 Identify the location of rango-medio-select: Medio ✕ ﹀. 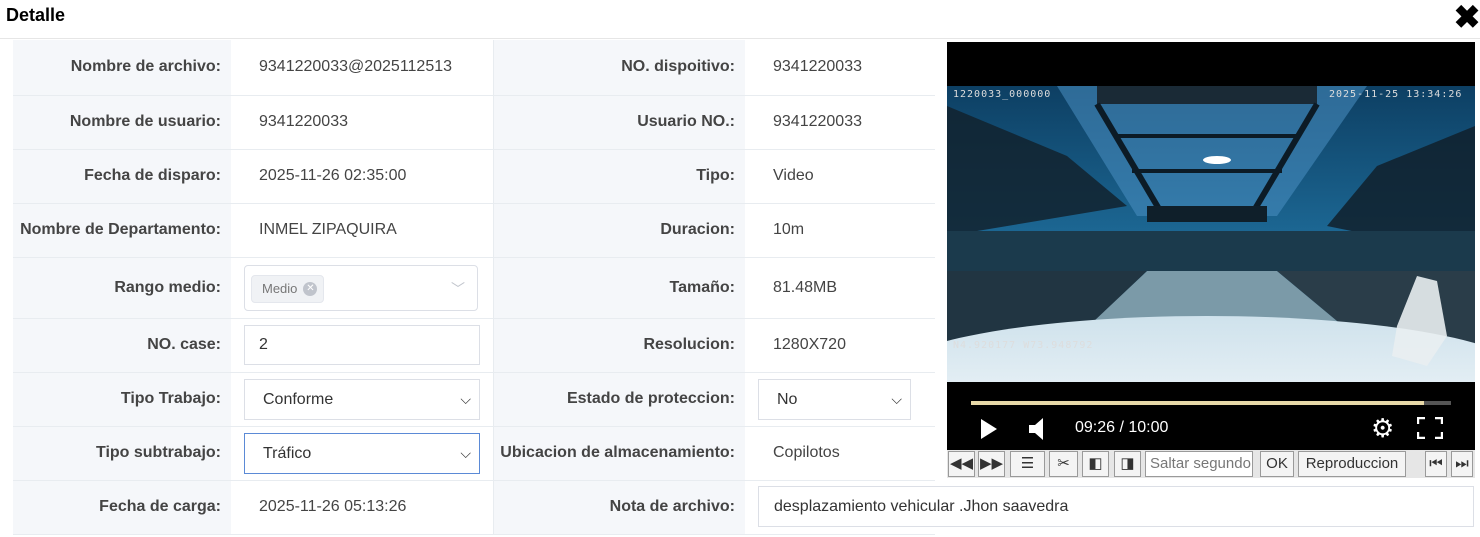
(361, 287).